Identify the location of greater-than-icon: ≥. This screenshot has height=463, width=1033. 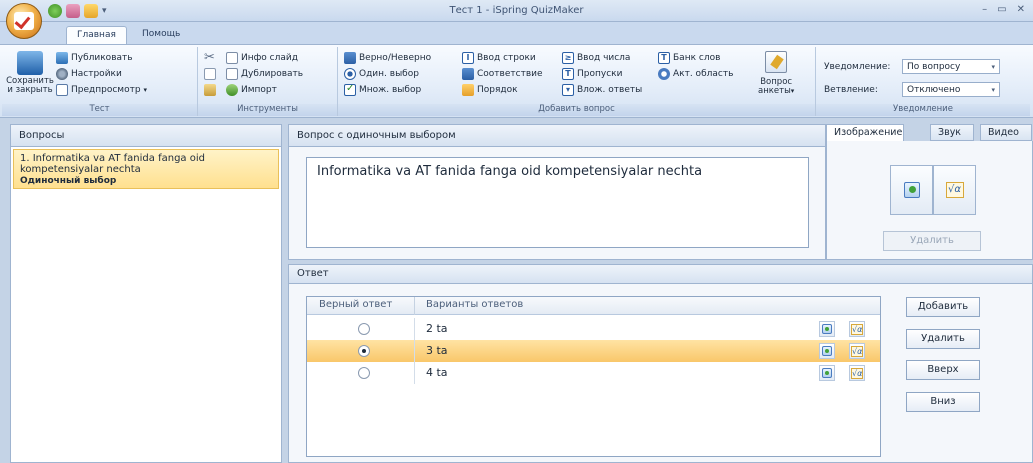
(568, 58).